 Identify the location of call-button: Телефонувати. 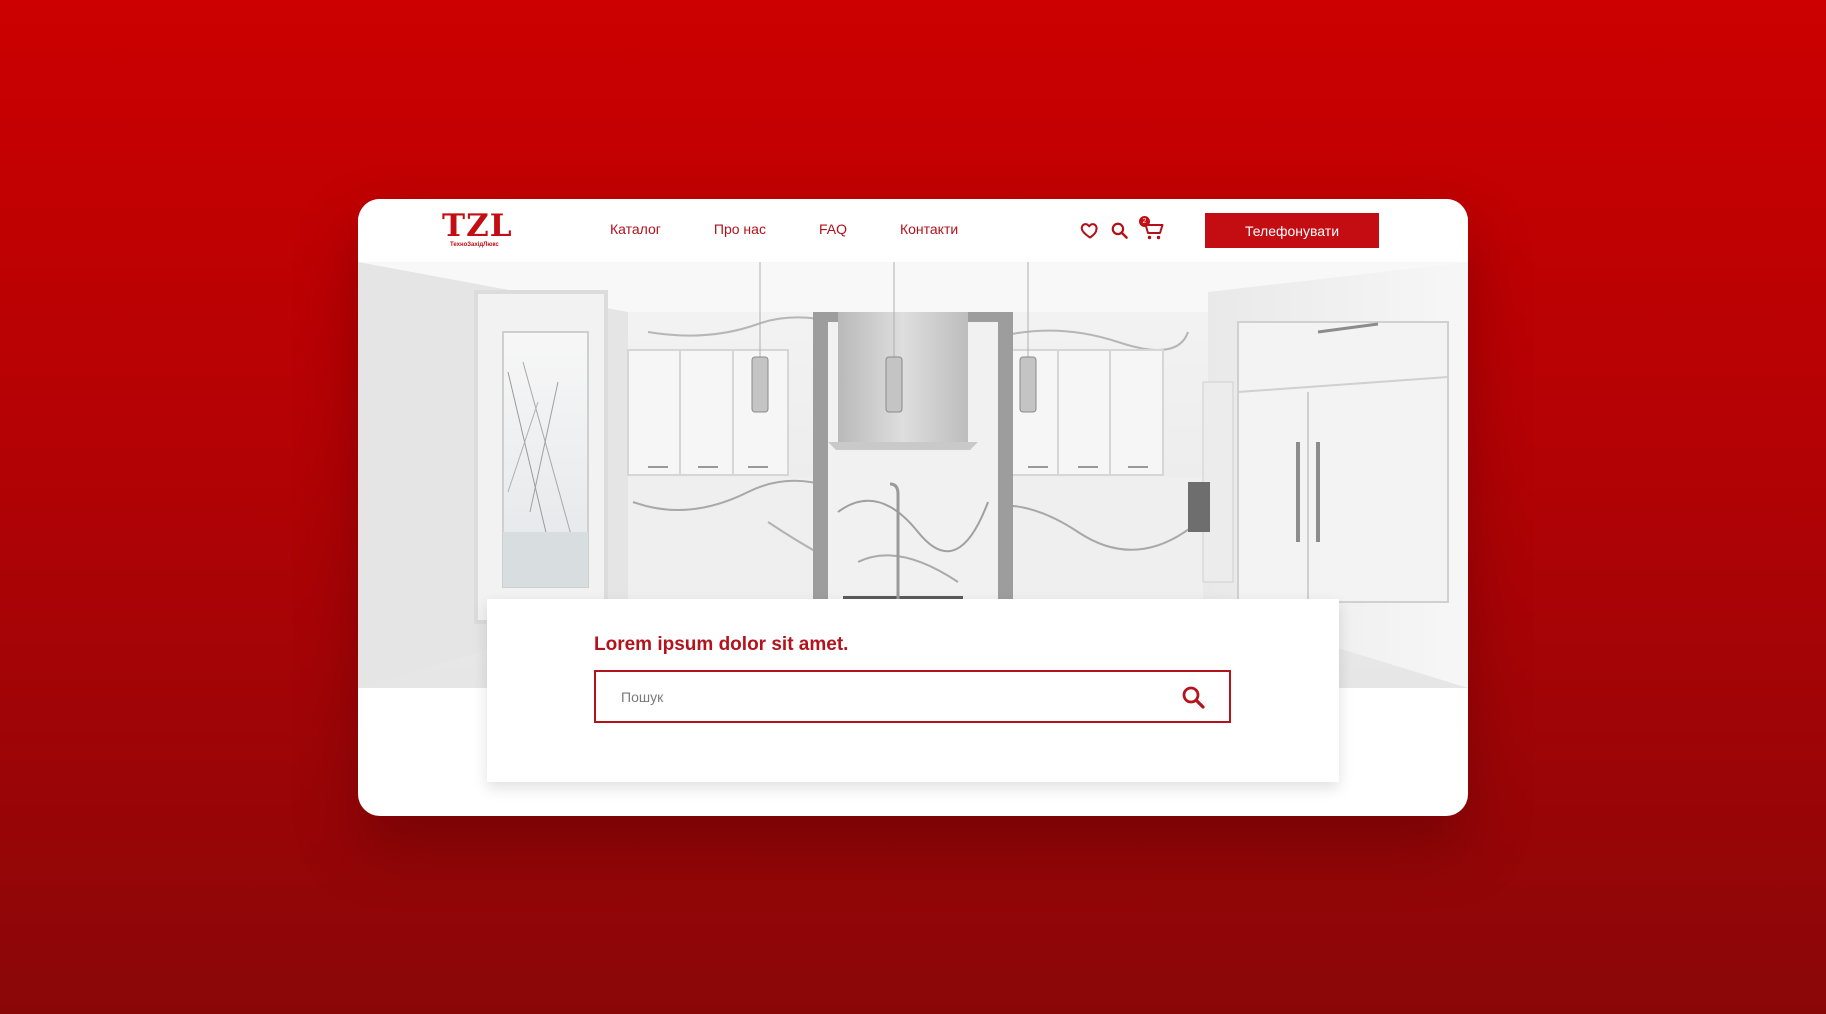
(1292, 230).